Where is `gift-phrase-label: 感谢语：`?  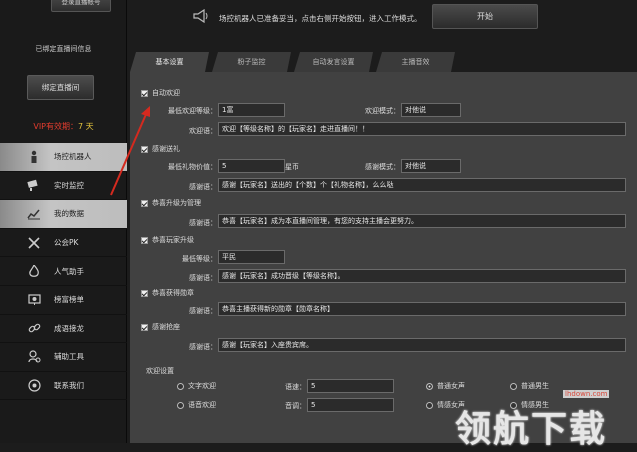 gift-phrase-label: 感谢语： is located at coordinates (203, 187).